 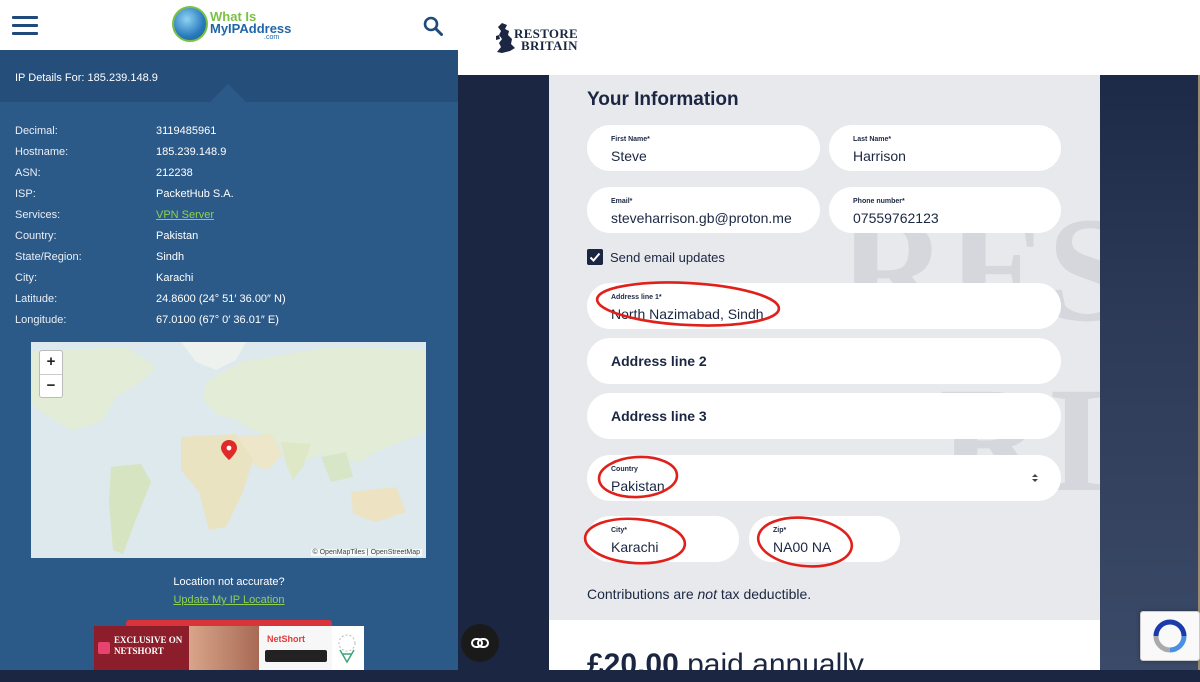 I want to click on logo-text-line2: MyIPAddress, so click(x=251, y=28).